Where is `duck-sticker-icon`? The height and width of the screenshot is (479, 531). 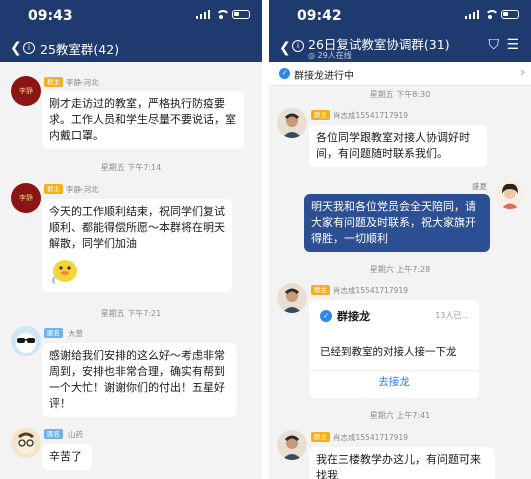 duck-sticker-icon is located at coordinates (64, 272).